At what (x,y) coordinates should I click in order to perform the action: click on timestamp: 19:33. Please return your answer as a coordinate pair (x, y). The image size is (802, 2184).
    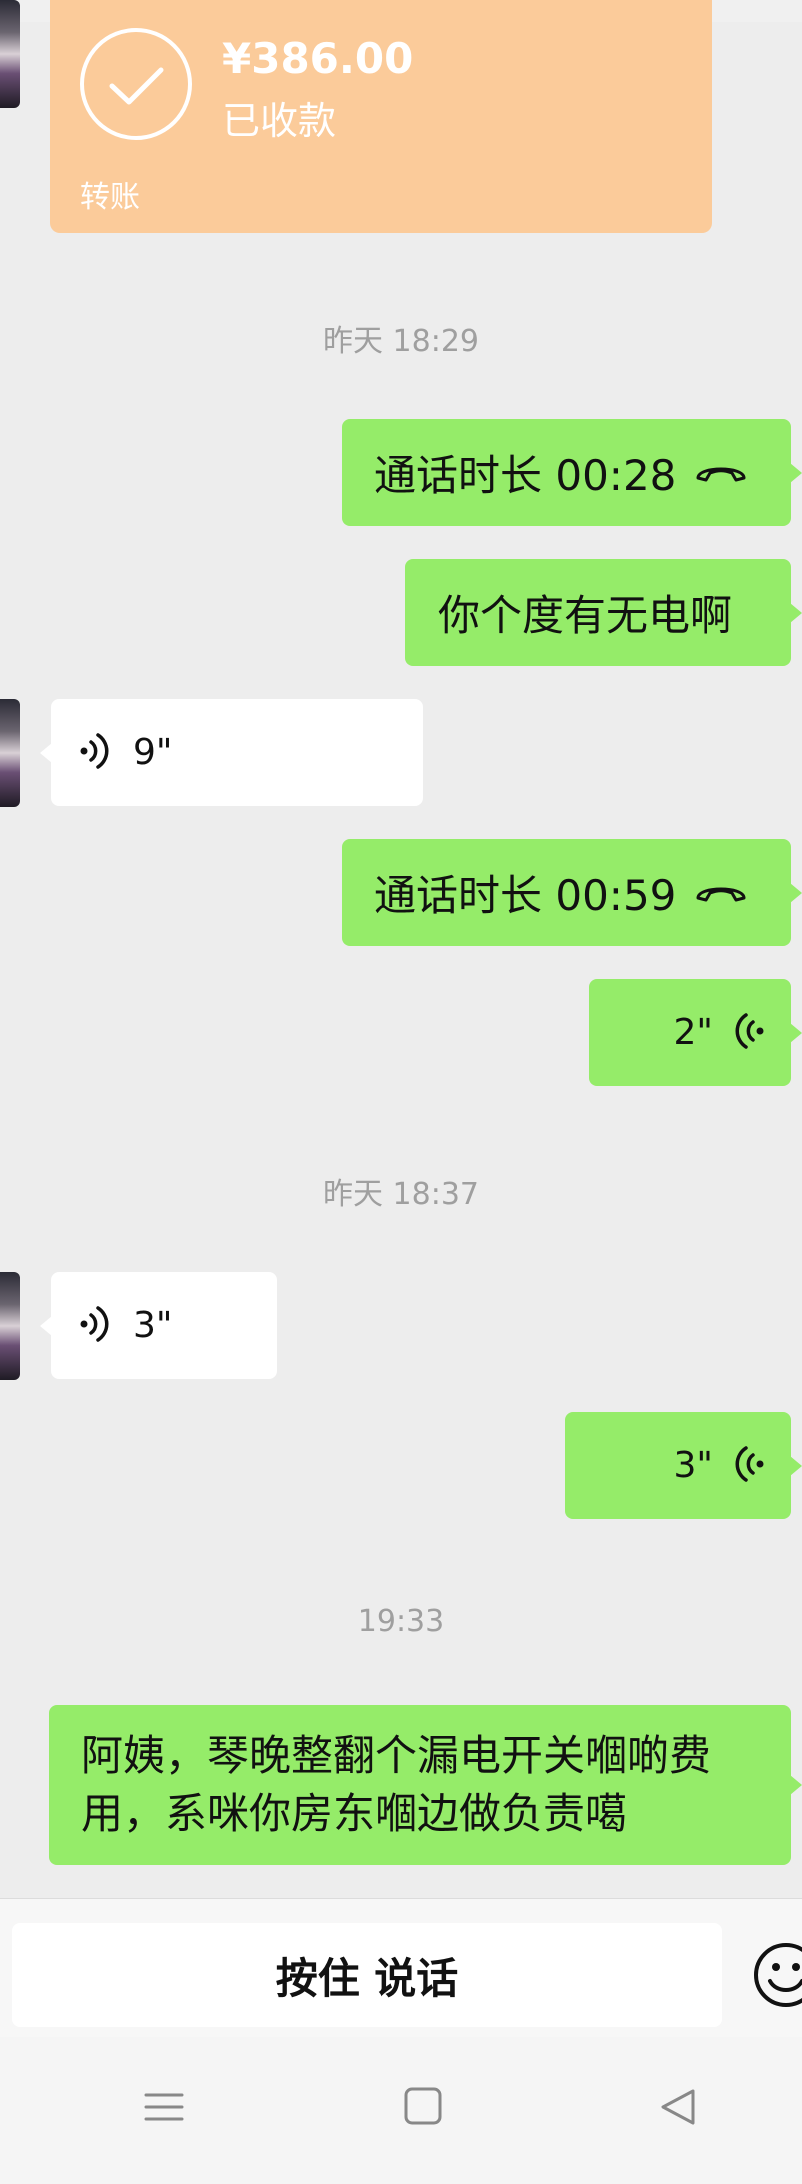
    Looking at the image, I should click on (401, 1621).